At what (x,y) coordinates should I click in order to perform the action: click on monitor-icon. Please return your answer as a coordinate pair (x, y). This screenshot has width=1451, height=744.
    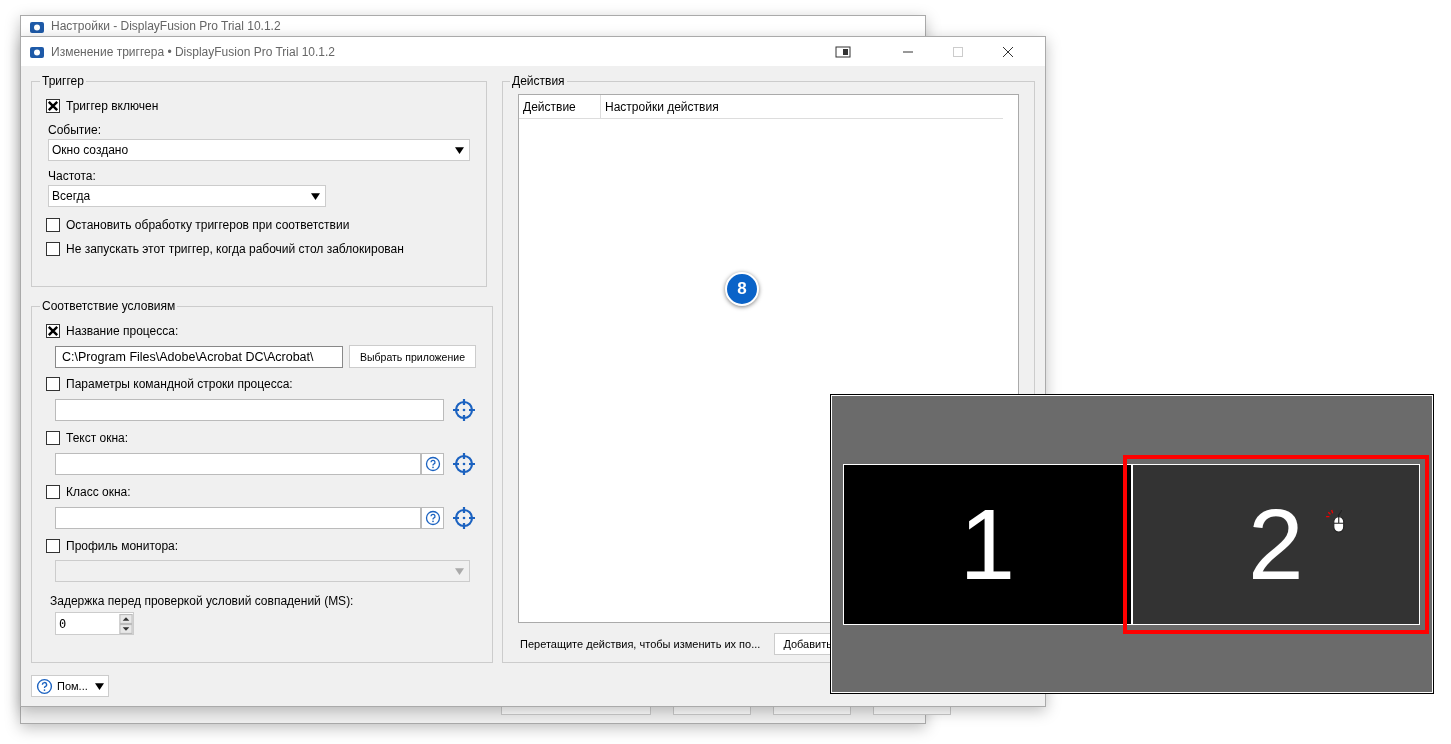
    Looking at the image, I should click on (843, 51).